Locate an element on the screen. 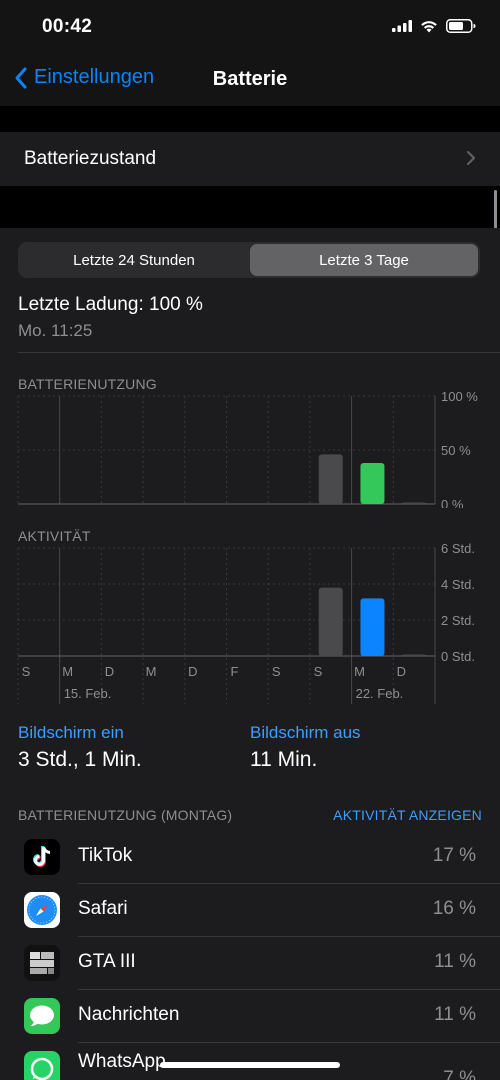 The height and width of the screenshot is (1080, 500). divider is located at coordinates (259, 352).